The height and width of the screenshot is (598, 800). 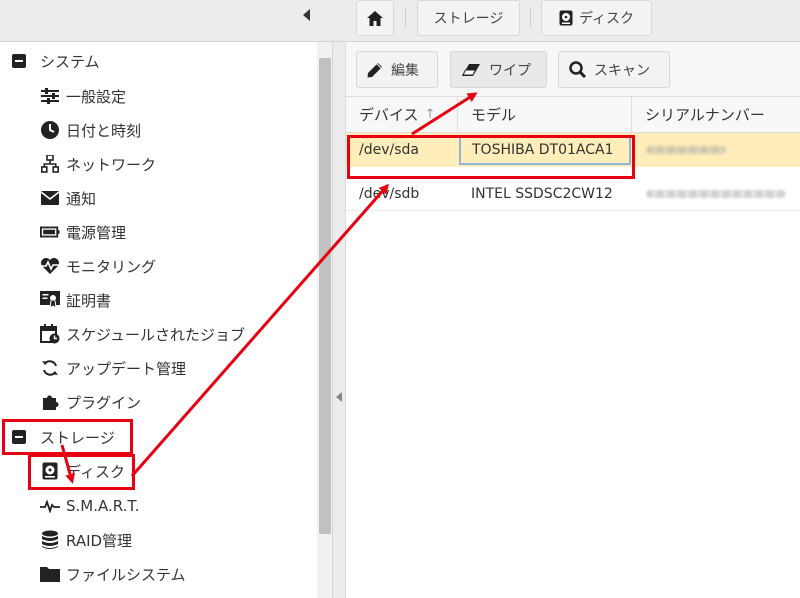 I want to click on folder-icon, so click(x=50, y=574).